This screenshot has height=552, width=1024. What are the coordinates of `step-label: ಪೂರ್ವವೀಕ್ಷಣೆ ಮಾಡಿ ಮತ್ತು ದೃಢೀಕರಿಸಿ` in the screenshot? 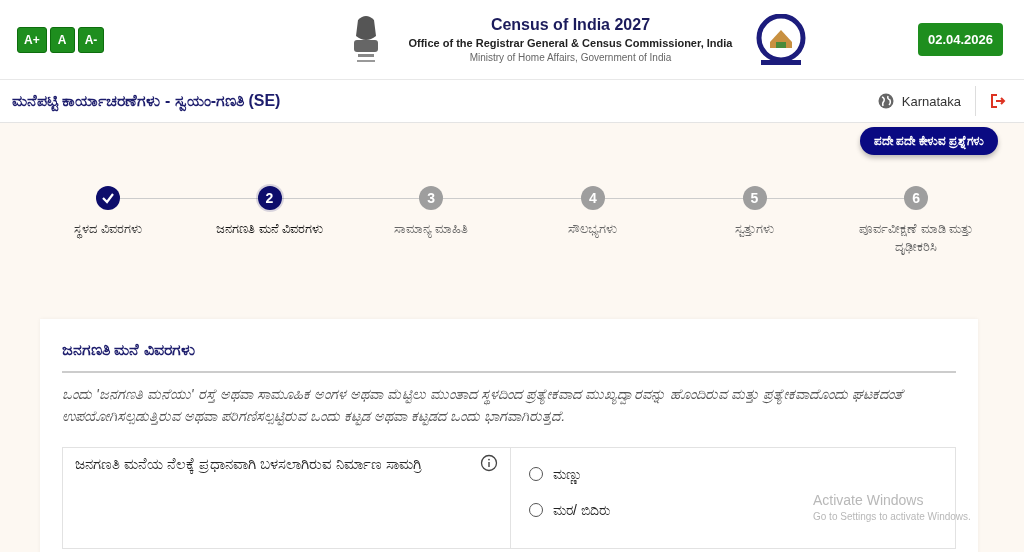 It's located at (916, 238).